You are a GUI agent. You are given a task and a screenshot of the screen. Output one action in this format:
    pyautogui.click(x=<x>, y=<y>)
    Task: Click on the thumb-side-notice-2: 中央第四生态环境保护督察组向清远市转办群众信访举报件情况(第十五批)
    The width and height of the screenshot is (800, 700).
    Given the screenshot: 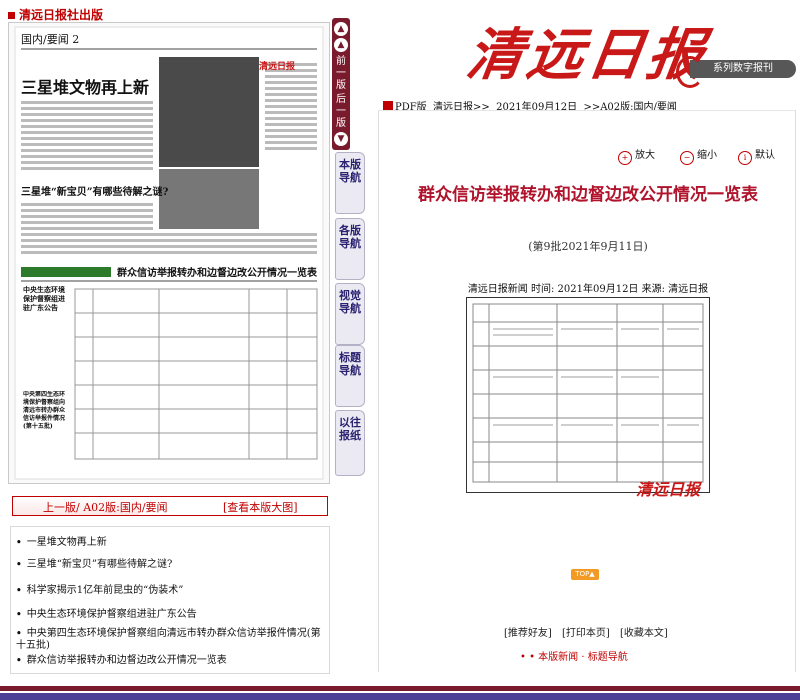 What is the action you would take?
    pyautogui.click(x=44, y=410)
    